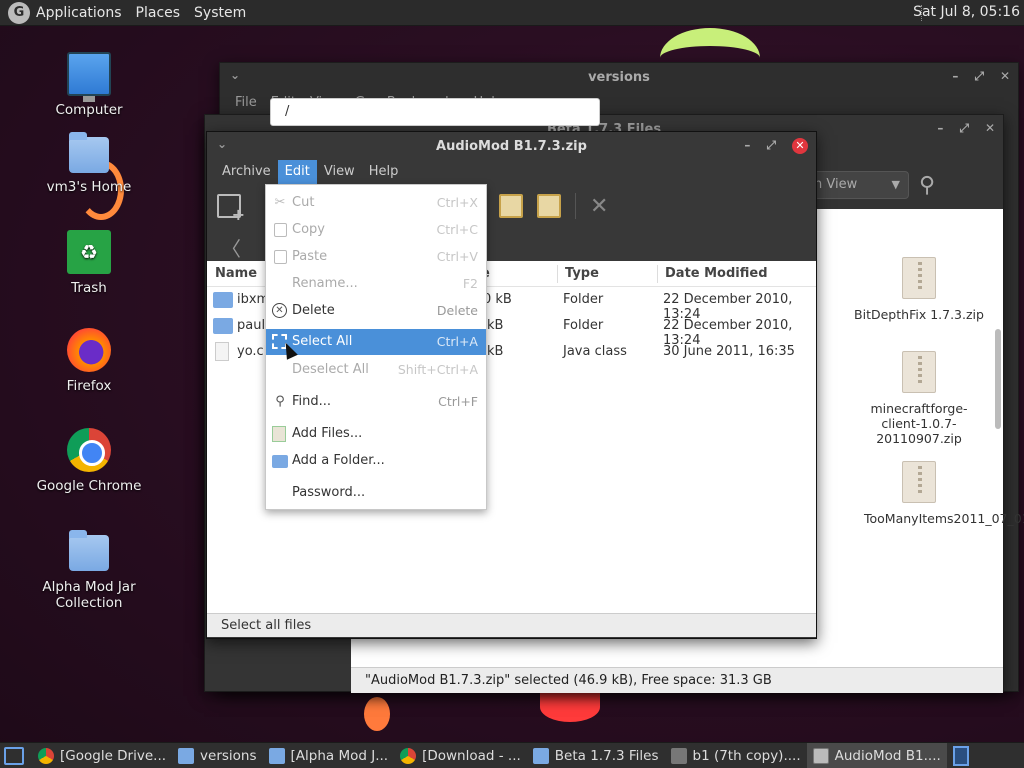 The image size is (1024, 768). Describe the element at coordinates (549, 206) in the screenshot. I see `add-to-archive-icon` at that location.